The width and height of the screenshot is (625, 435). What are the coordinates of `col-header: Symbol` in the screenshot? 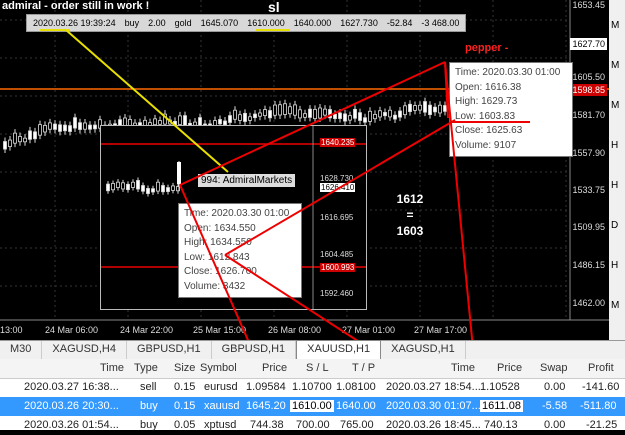 It's located at (218, 368).